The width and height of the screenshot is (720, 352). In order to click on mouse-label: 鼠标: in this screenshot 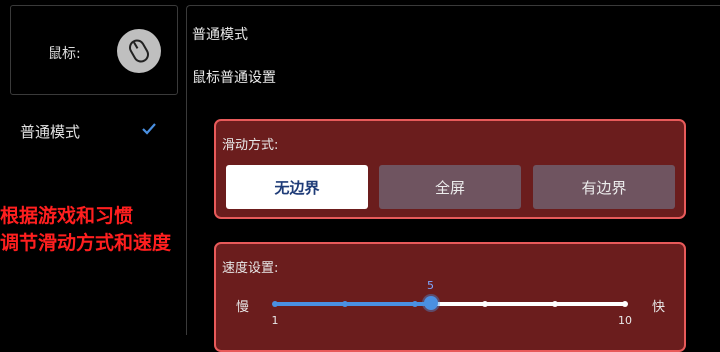, I will do `click(64, 54)`.